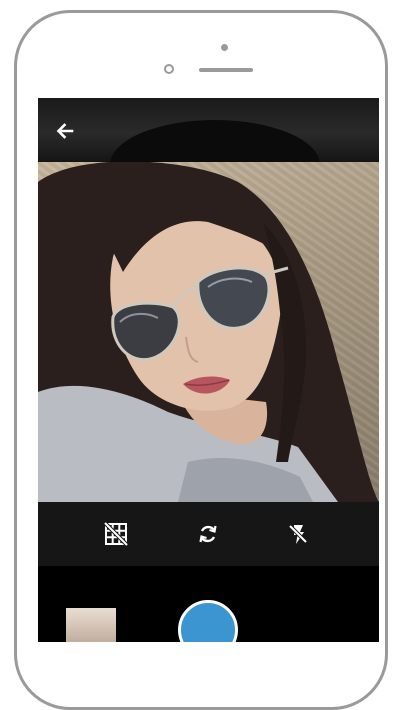 The height and width of the screenshot is (710, 402). I want to click on shutter-button, so click(208, 621).